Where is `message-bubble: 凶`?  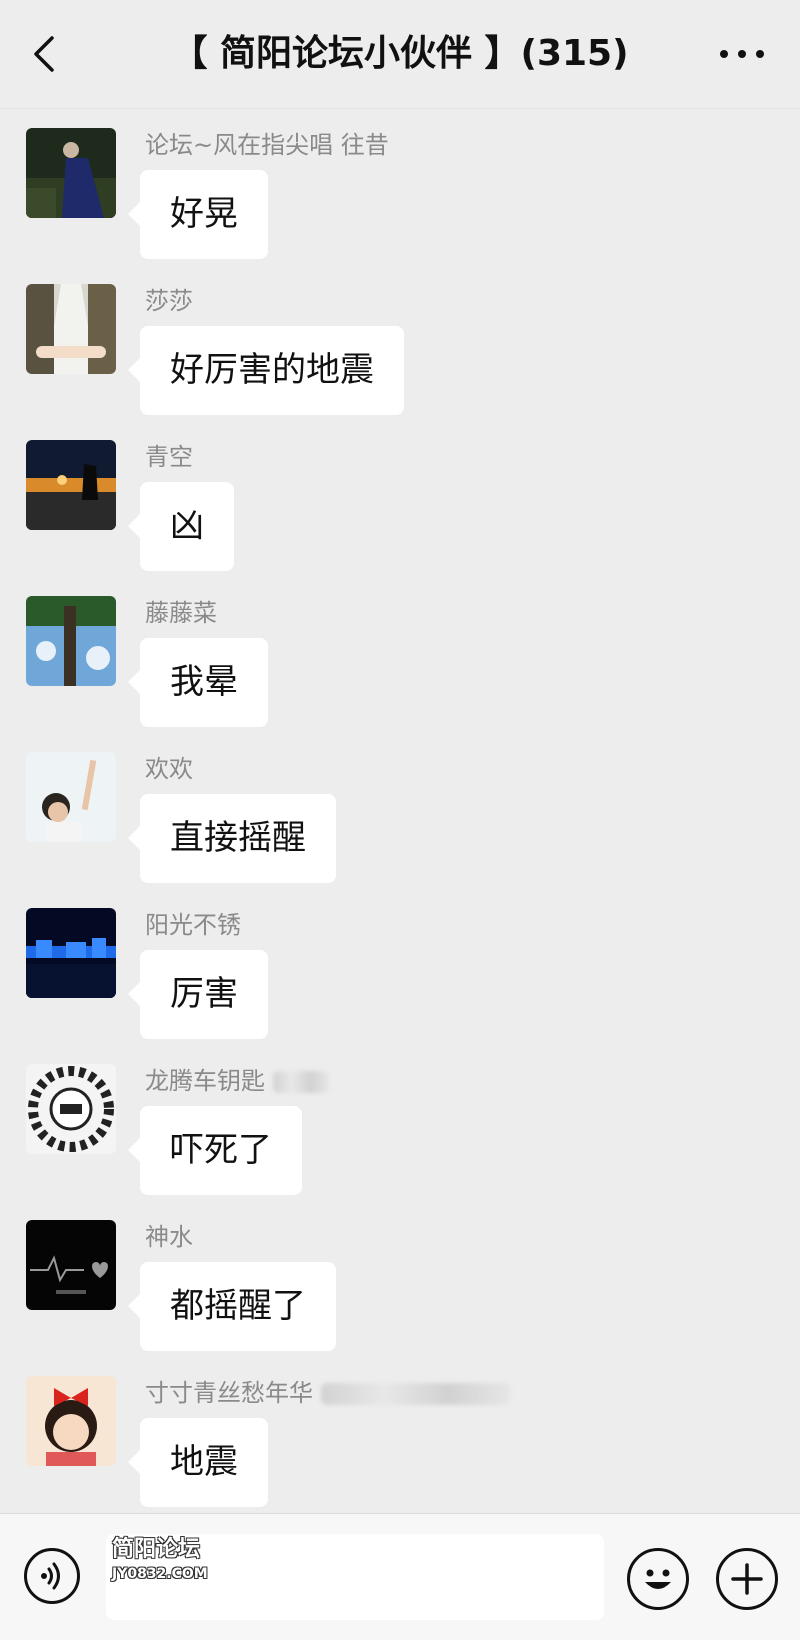 message-bubble: 凶 is located at coordinates (181, 526).